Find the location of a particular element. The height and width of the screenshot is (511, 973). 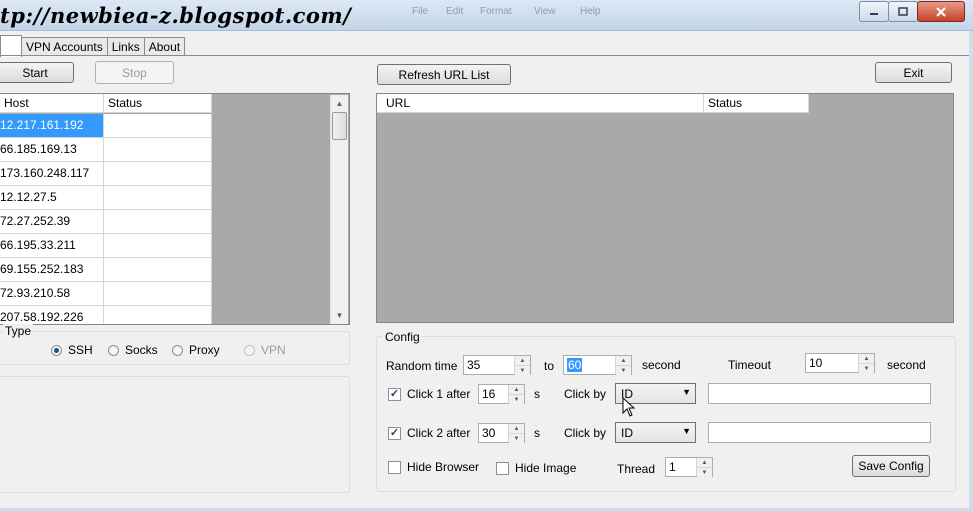

window-controls is located at coordinates (912, 11).